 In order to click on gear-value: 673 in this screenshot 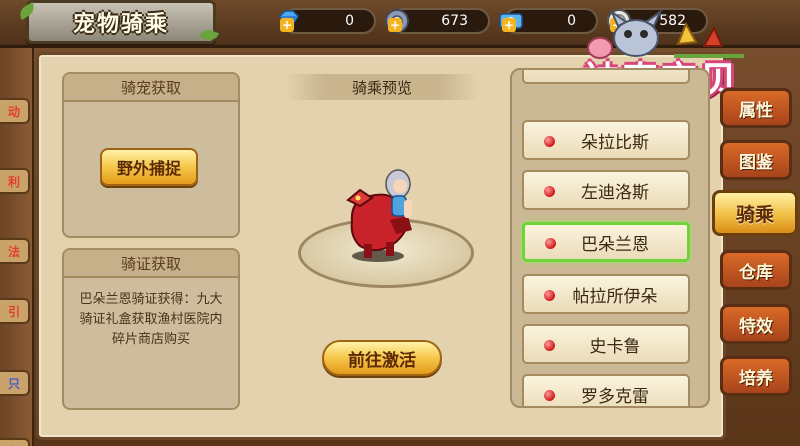, I will do `click(454, 21)`.